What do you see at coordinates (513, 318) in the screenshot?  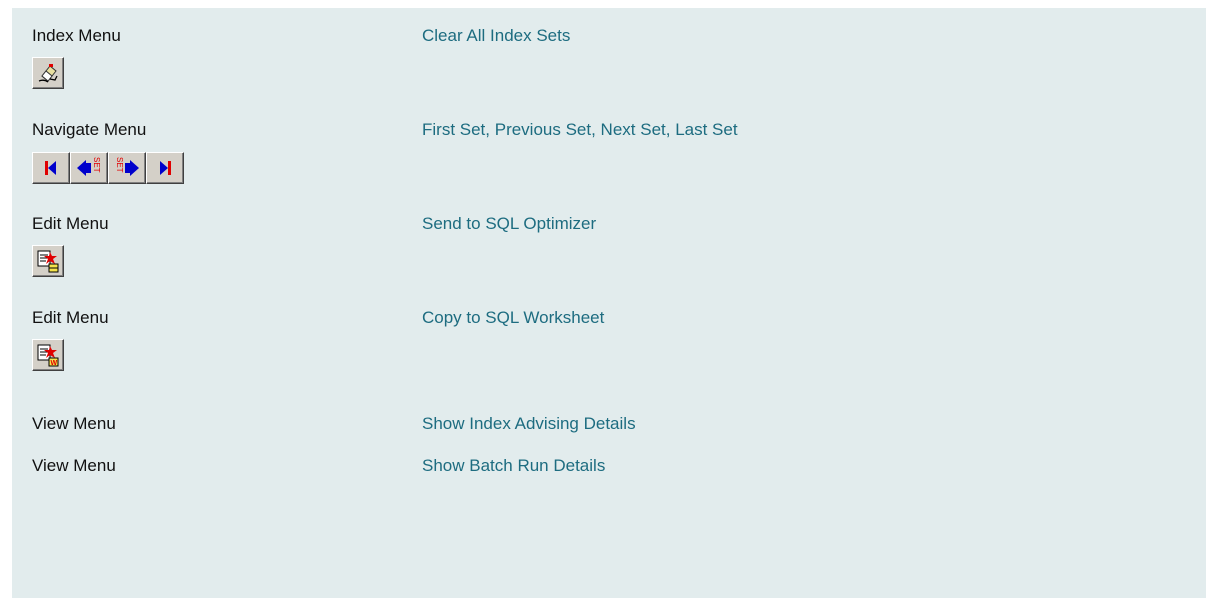 I see `copy-to-sql-worksheet-command: Copy to SQL Worksheet` at bounding box center [513, 318].